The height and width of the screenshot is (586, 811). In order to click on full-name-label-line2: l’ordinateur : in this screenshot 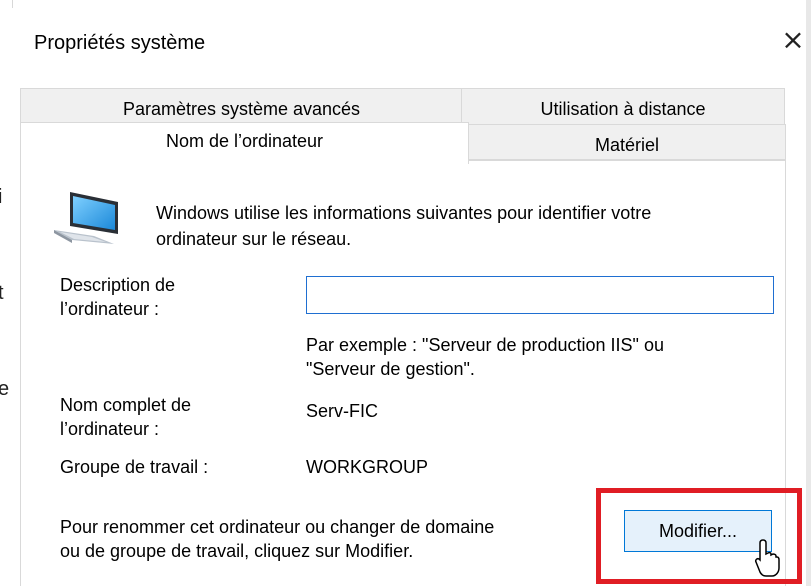, I will do `click(110, 429)`.